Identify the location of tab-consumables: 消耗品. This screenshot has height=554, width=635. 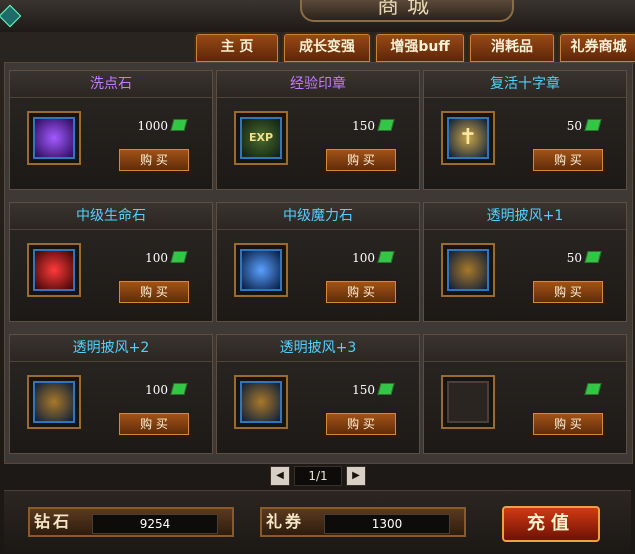
(512, 48).